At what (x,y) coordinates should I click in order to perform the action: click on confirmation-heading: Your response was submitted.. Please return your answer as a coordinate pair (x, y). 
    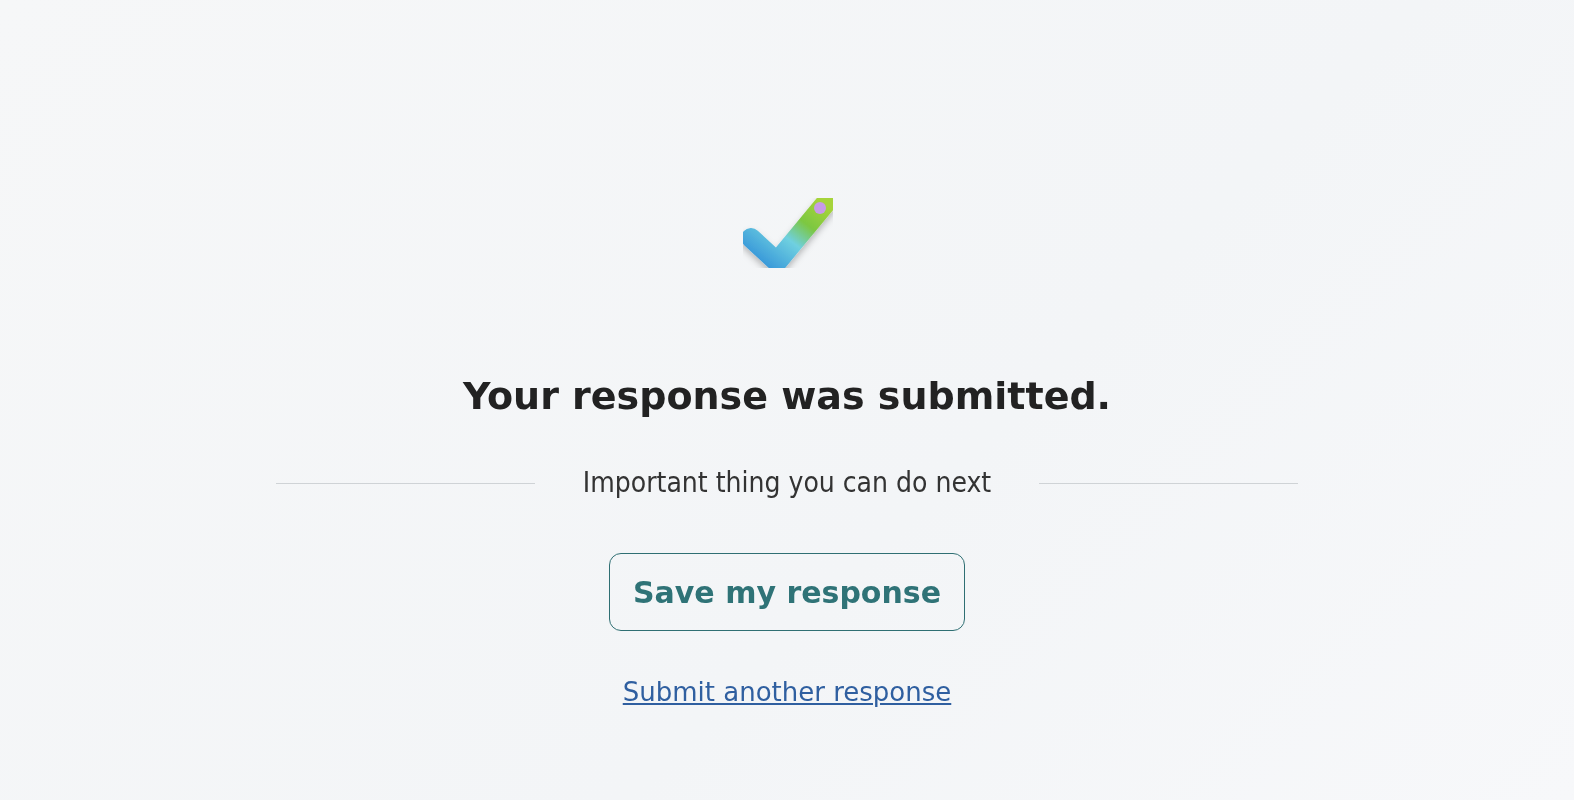
    Looking at the image, I should click on (787, 396).